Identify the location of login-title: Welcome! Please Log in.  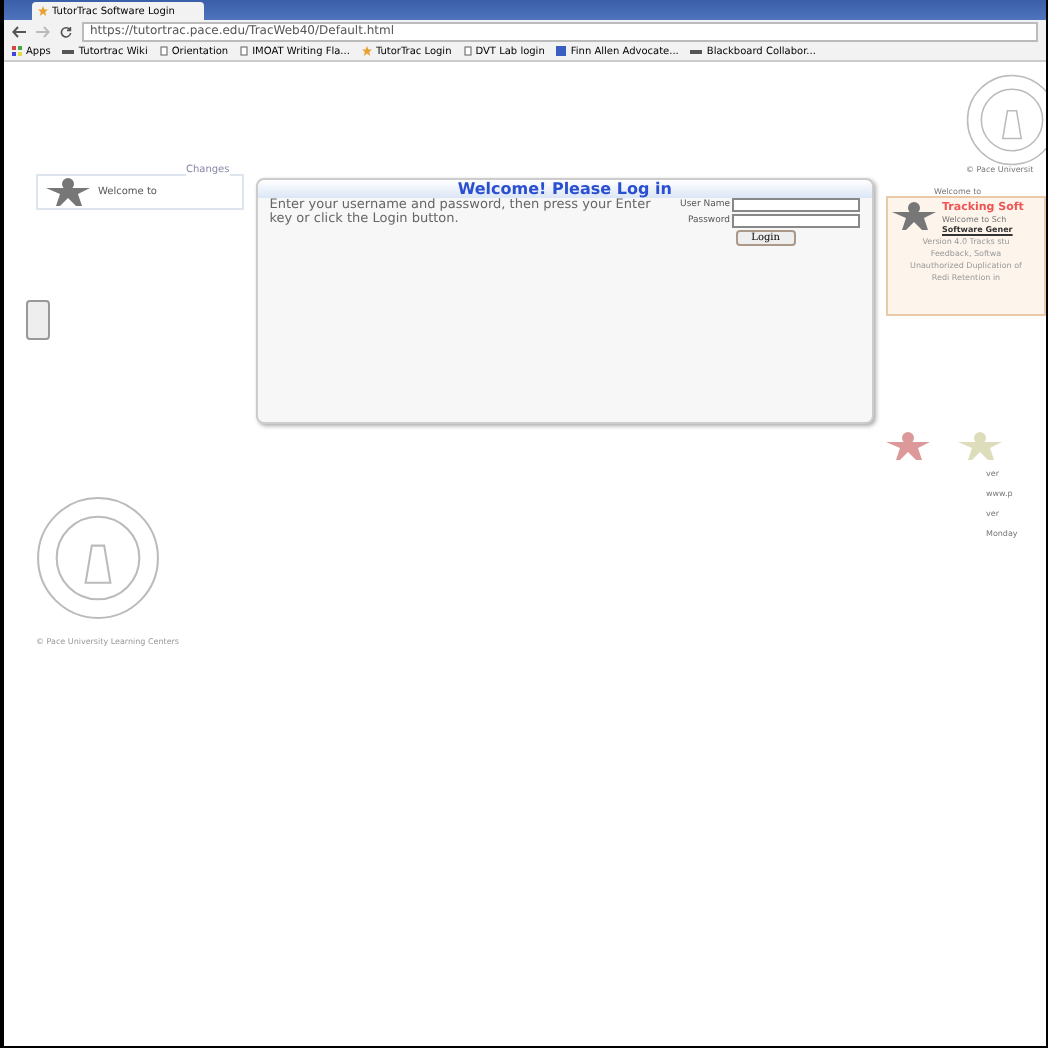
(564, 189).